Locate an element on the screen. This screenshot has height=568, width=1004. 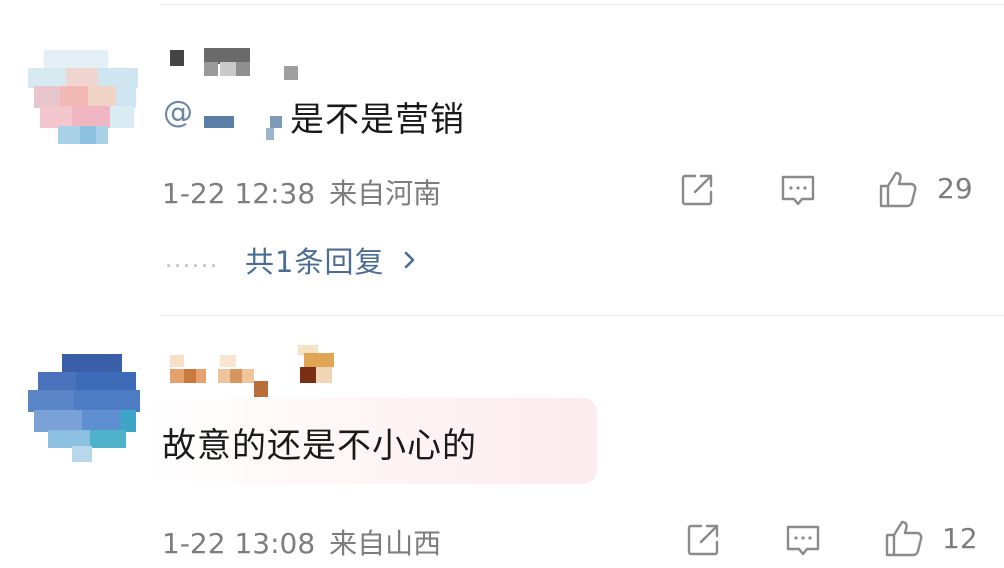
comment-meta: 1-22 13:08 来自山西 is located at coordinates (301, 542).